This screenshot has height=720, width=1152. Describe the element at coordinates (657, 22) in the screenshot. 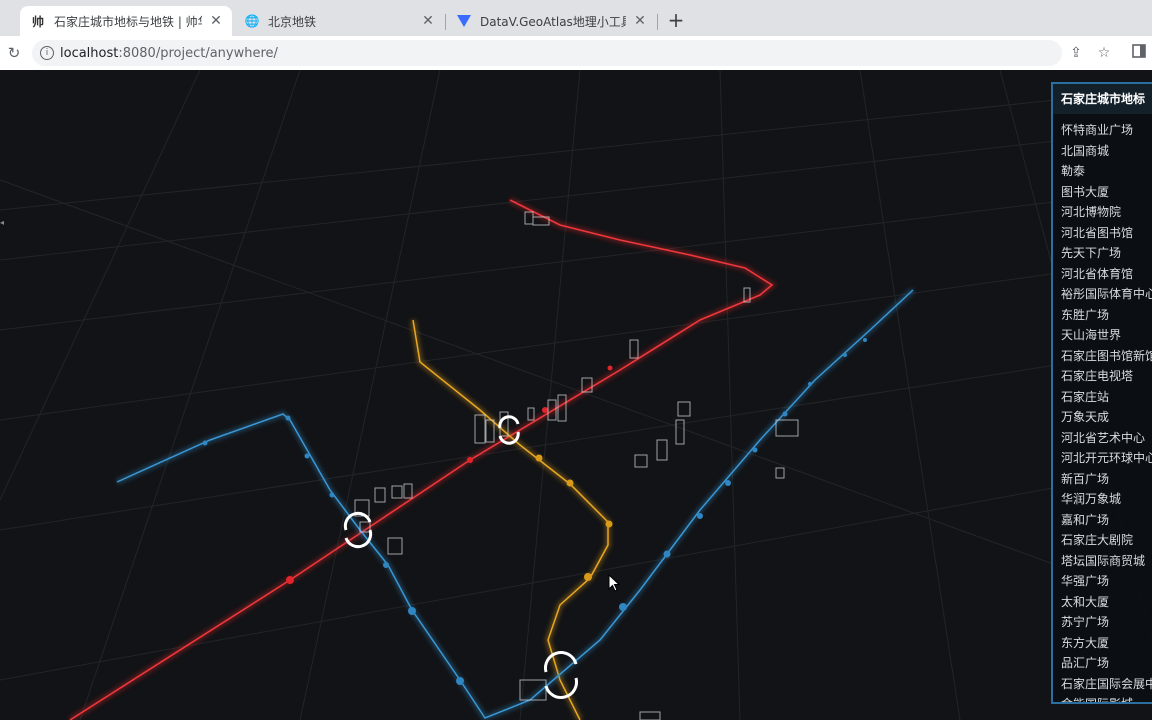

I see `tab-separator` at that location.